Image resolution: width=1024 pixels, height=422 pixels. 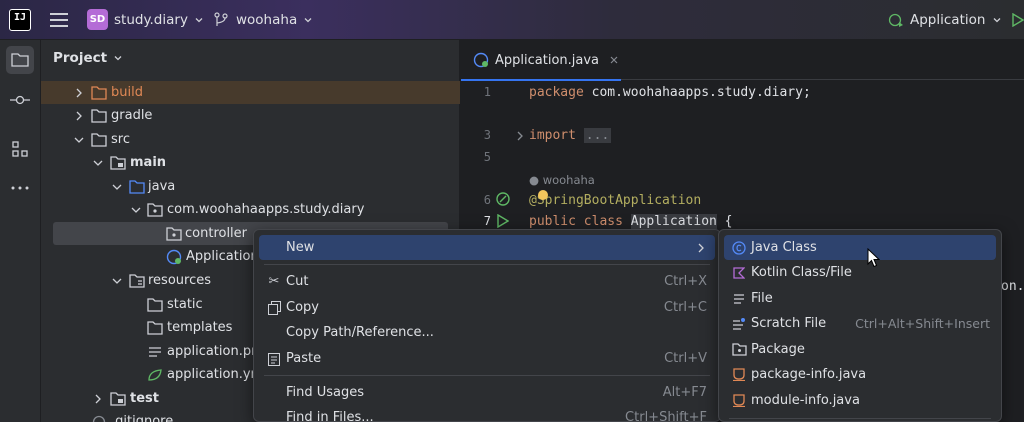 I want to click on branch-switcher: woohaha, so click(x=263, y=20).